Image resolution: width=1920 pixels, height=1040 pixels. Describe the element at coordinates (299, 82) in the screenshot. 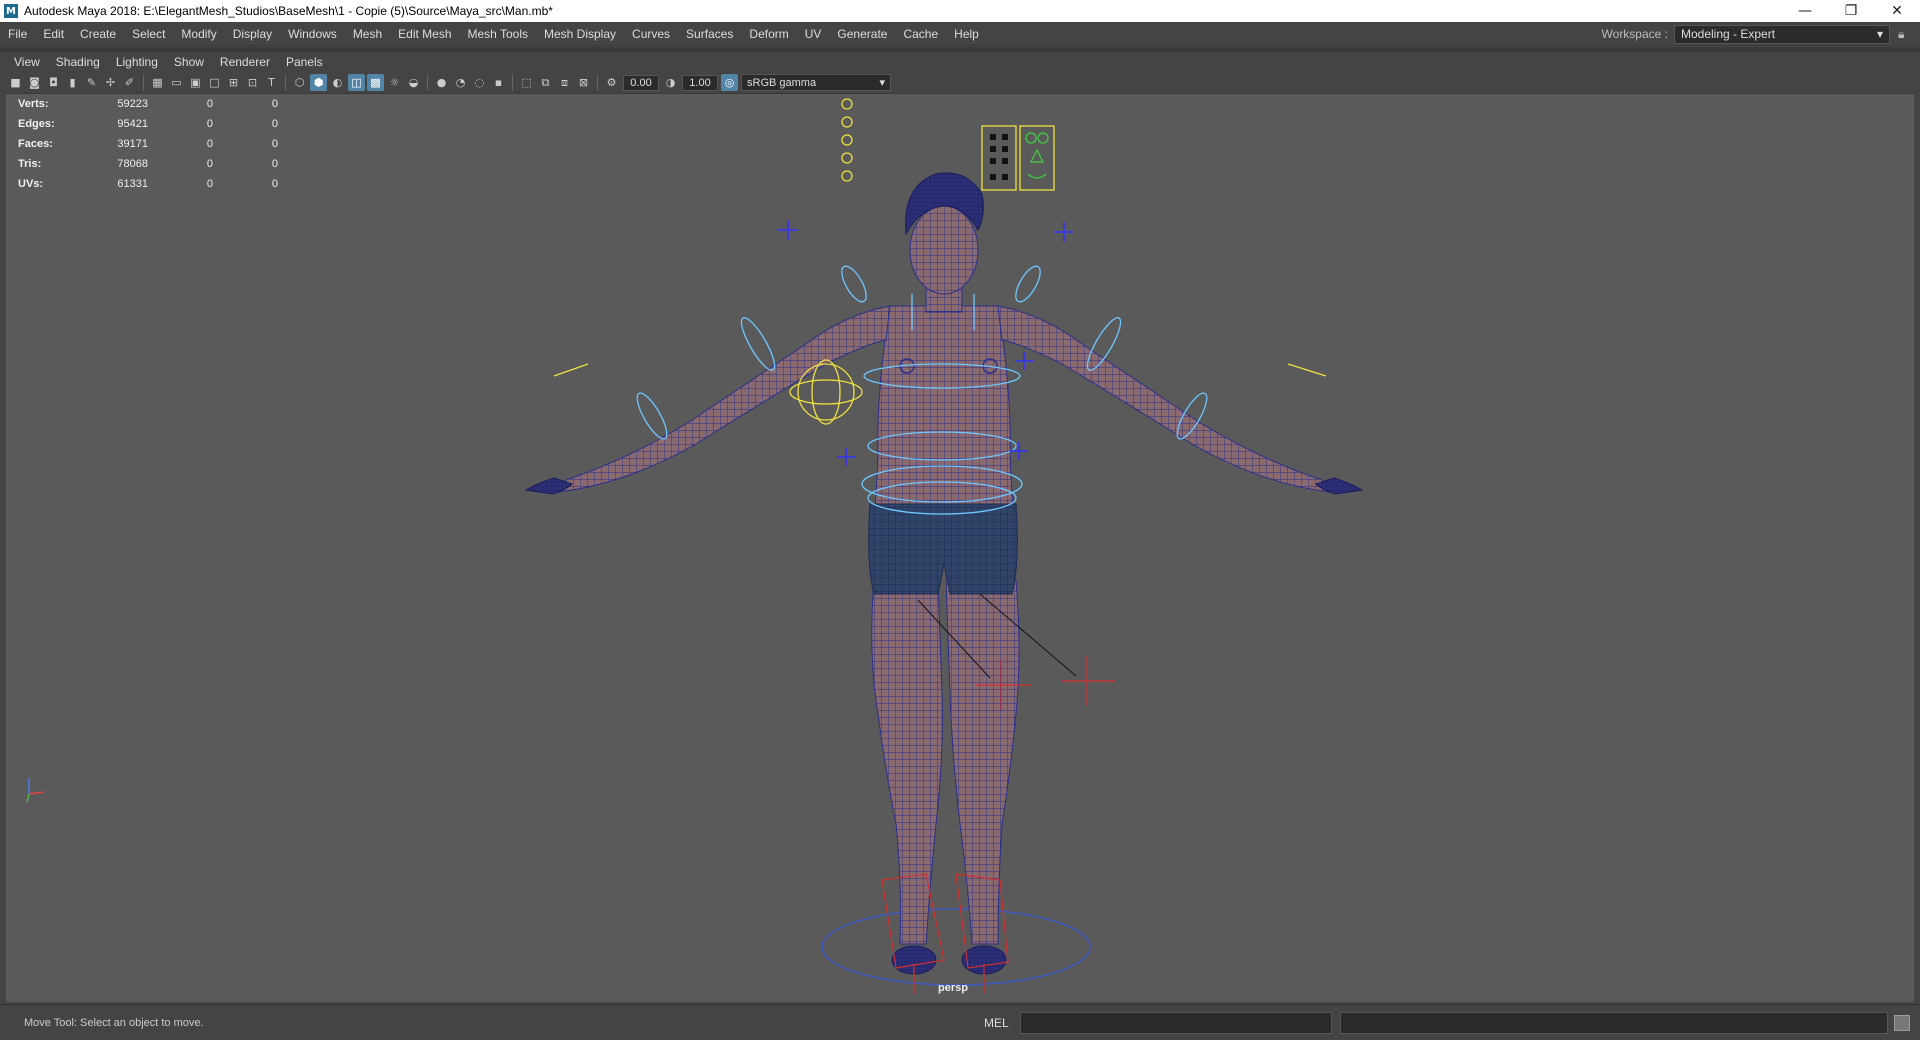

I see `wireframe-icon: ⬡` at that location.